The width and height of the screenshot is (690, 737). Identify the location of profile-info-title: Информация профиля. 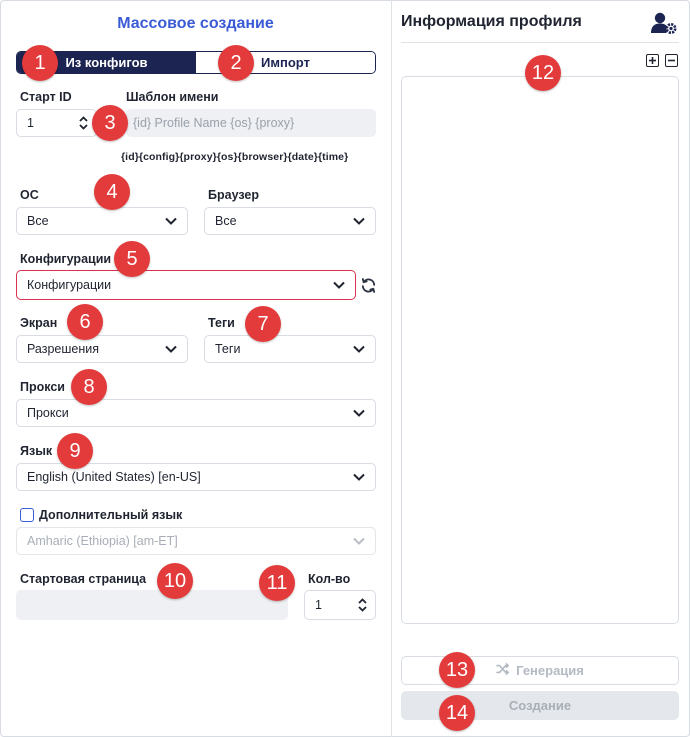
(491, 21).